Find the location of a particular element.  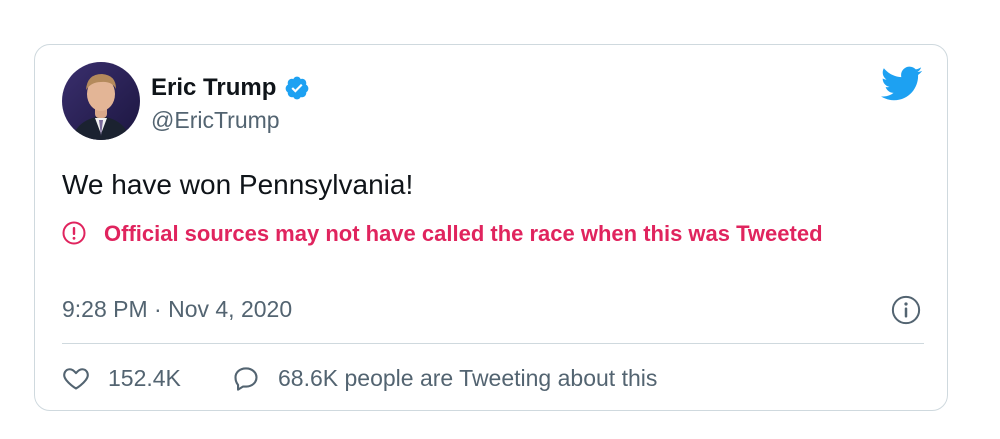

heart-icon is located at coordinates (76, 379).